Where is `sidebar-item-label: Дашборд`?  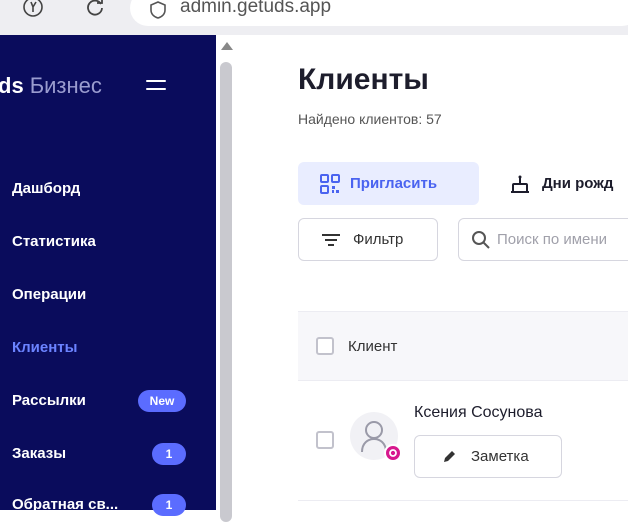 sidebar-item-label: Дашборд is located at coordinates (46, 188).